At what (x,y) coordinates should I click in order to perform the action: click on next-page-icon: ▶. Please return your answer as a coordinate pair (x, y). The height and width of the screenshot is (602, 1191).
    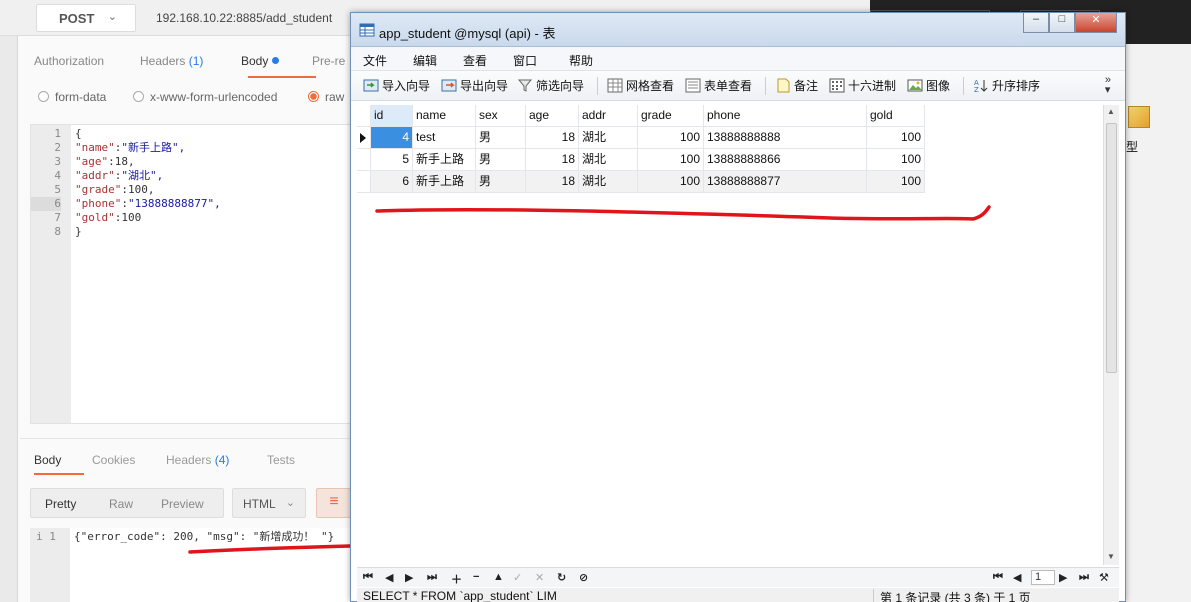
    Looking at the image, I should click on (1063, 577).